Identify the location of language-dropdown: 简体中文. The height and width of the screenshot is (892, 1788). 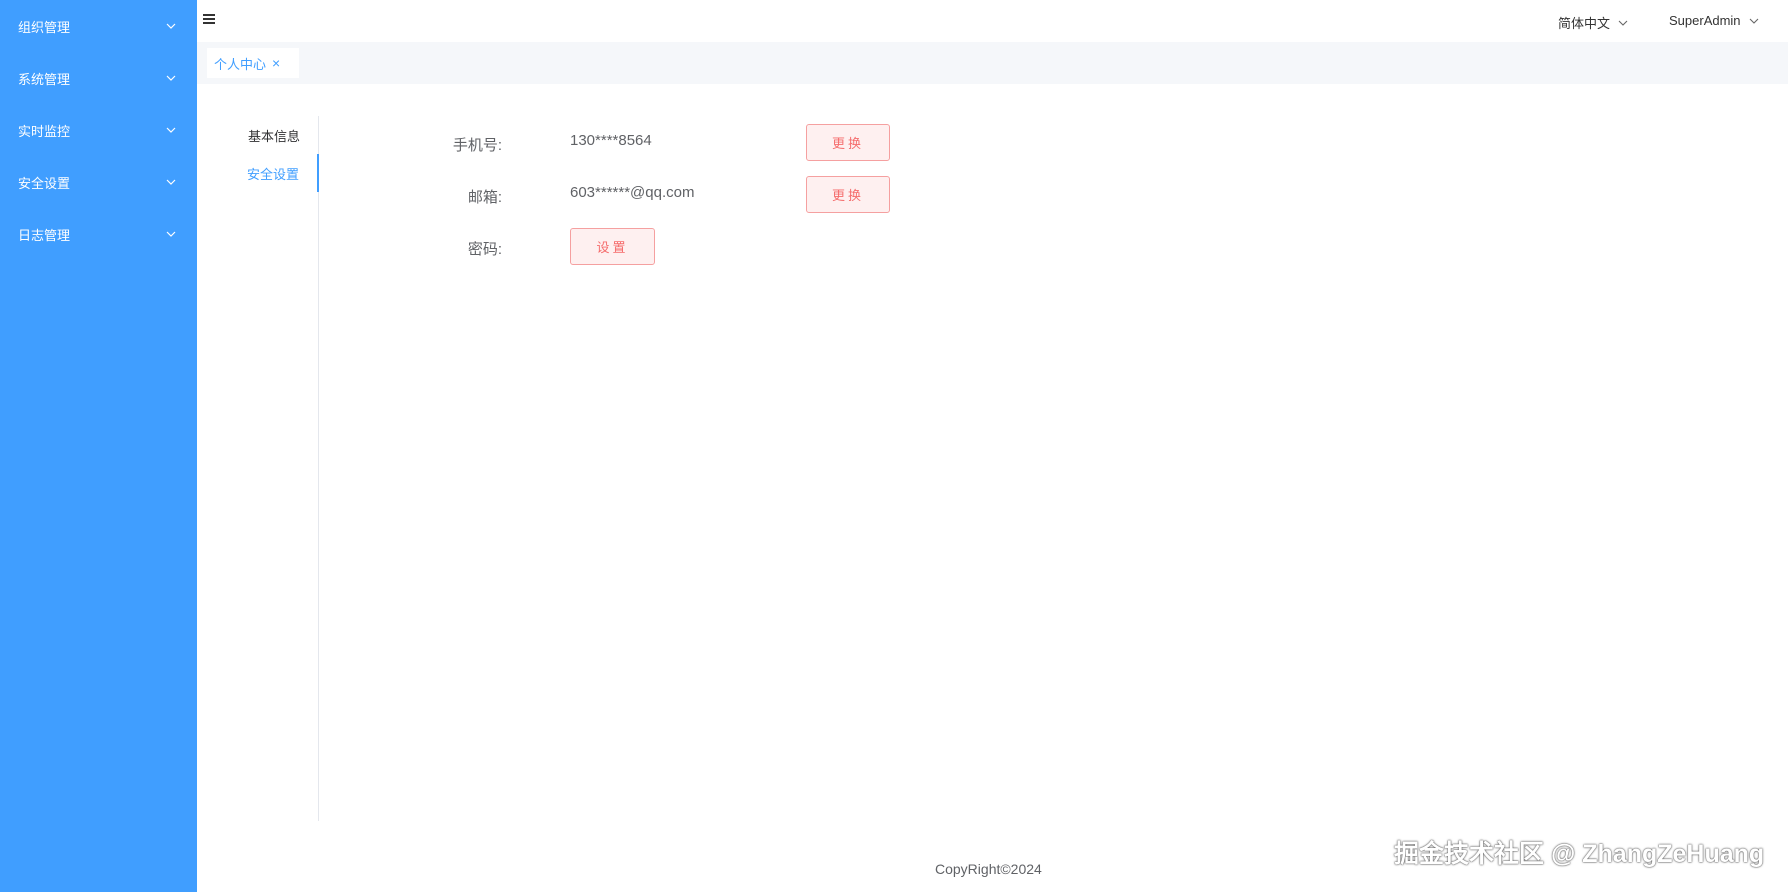
(1593, 22).